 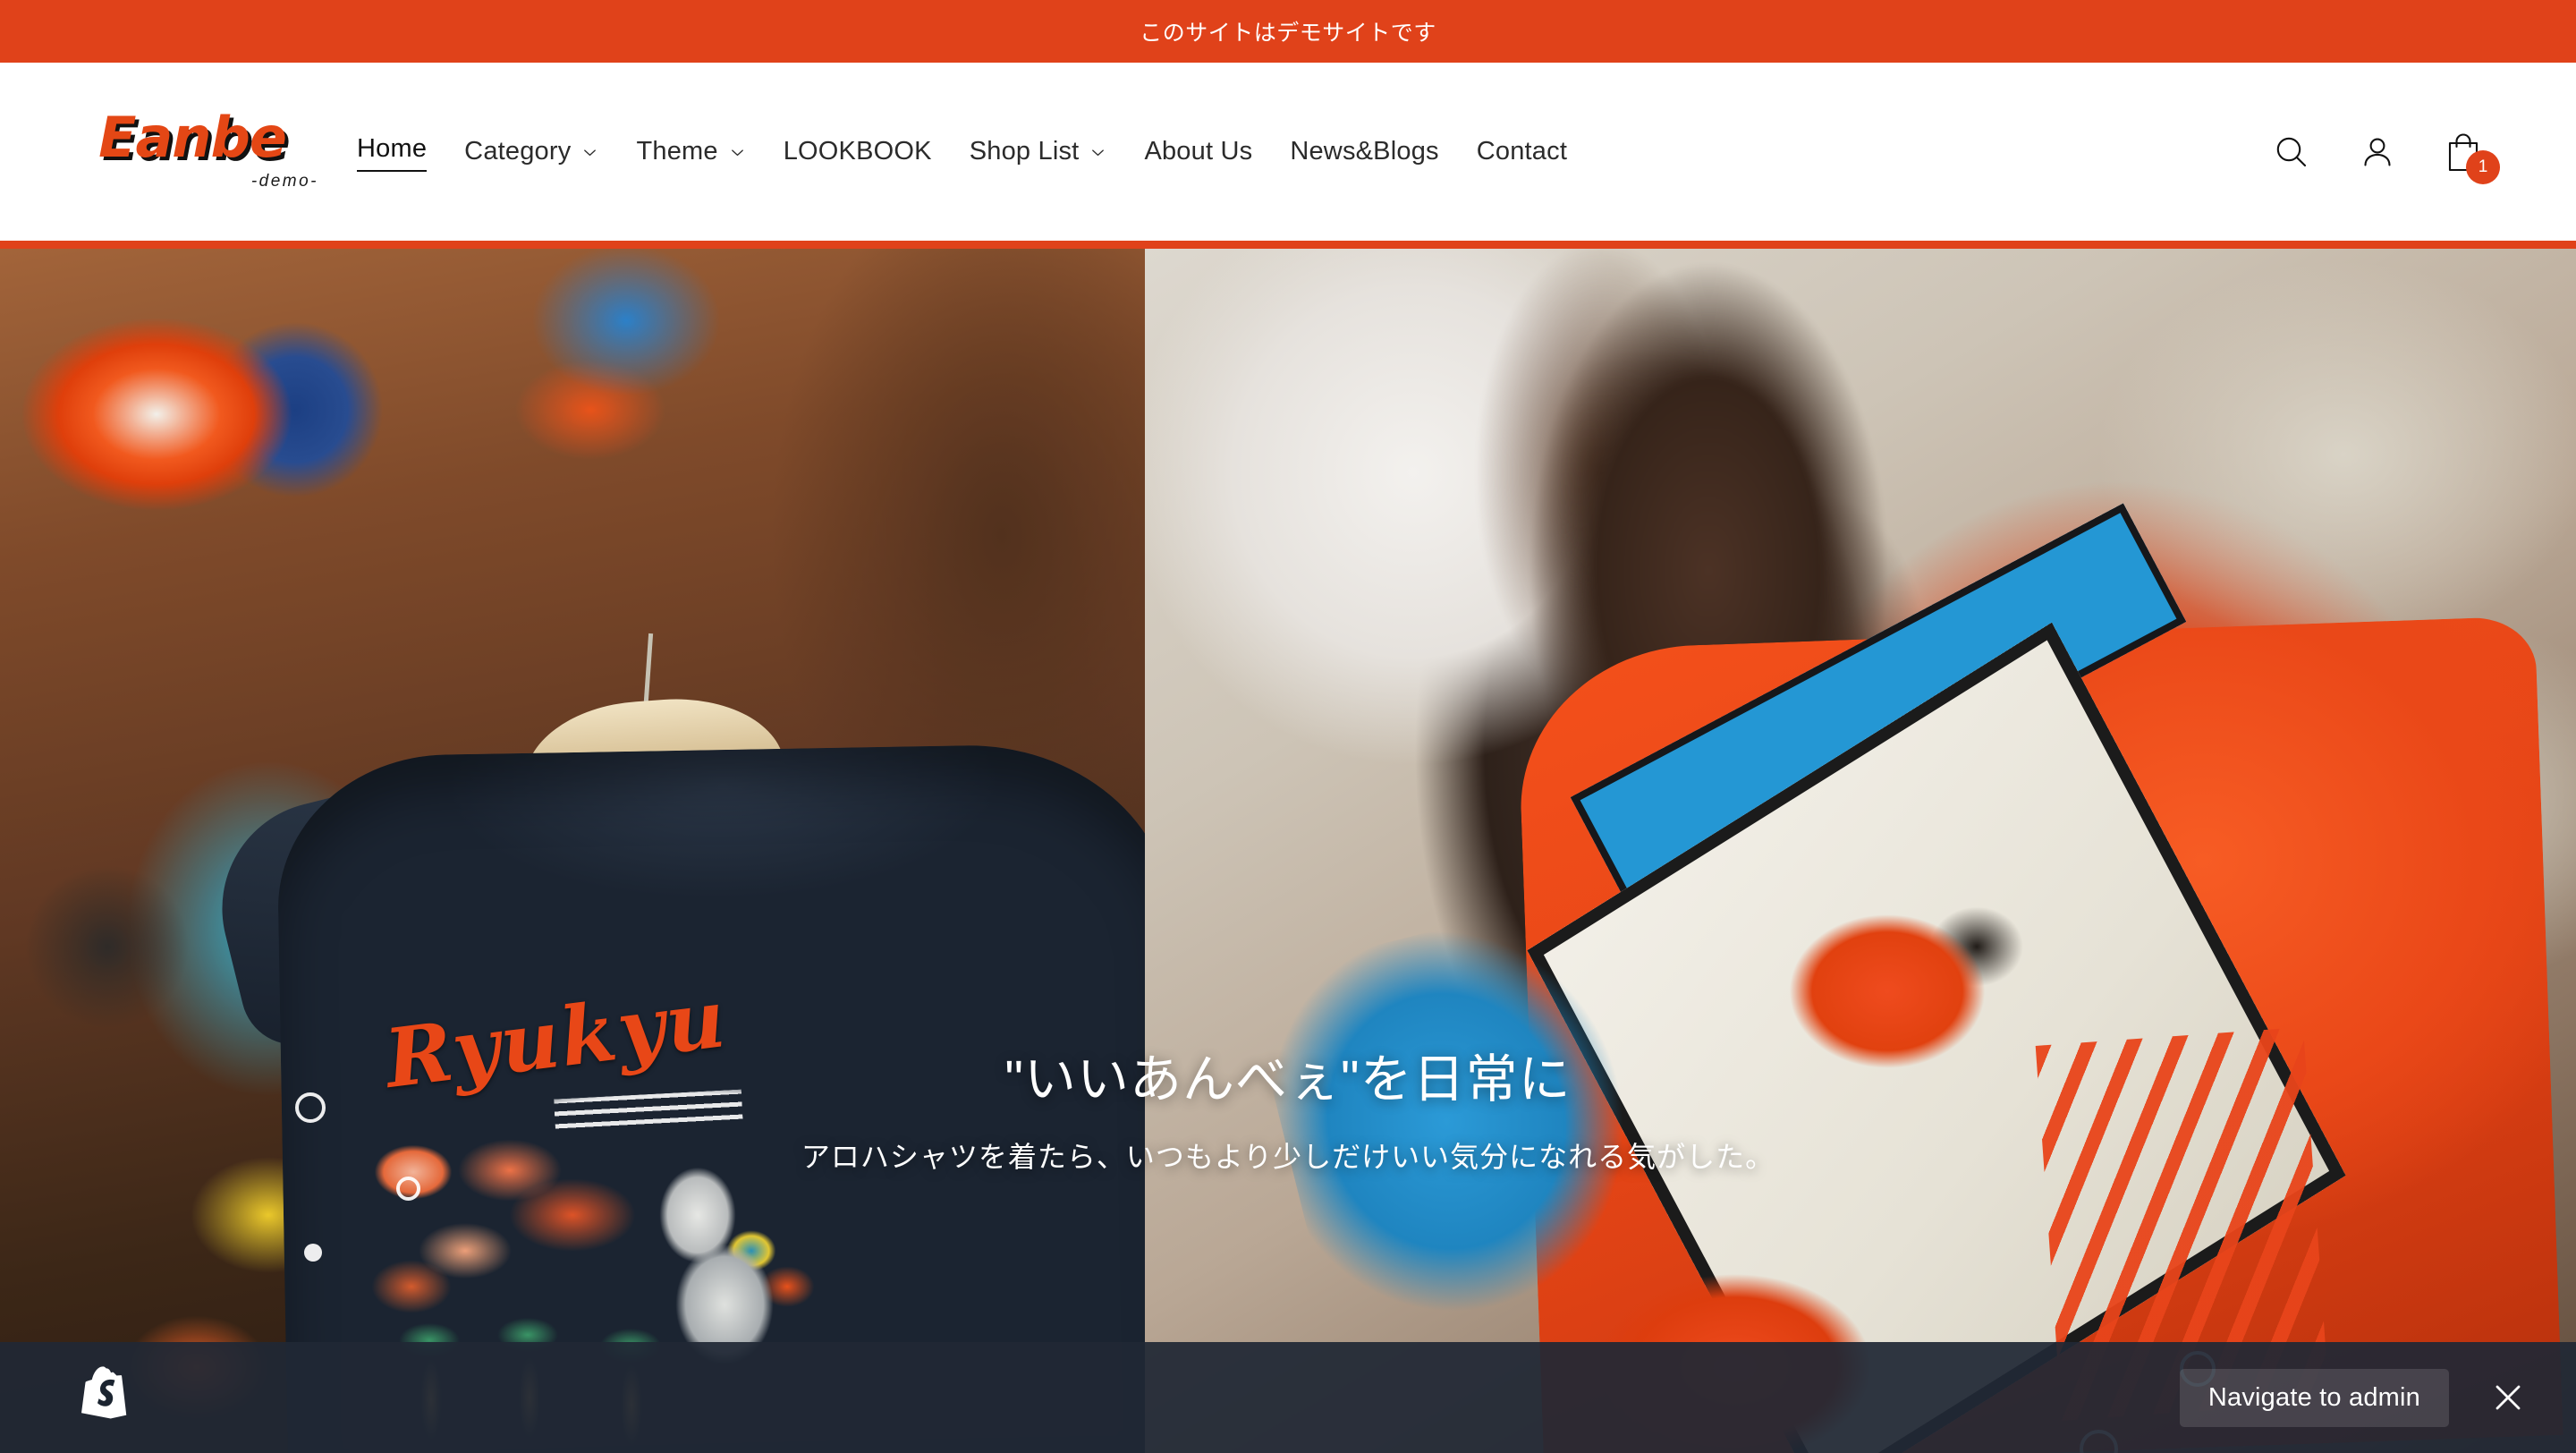 I want to click on nav-item-shop-list: Shop List, so click(x=1038, y=151).